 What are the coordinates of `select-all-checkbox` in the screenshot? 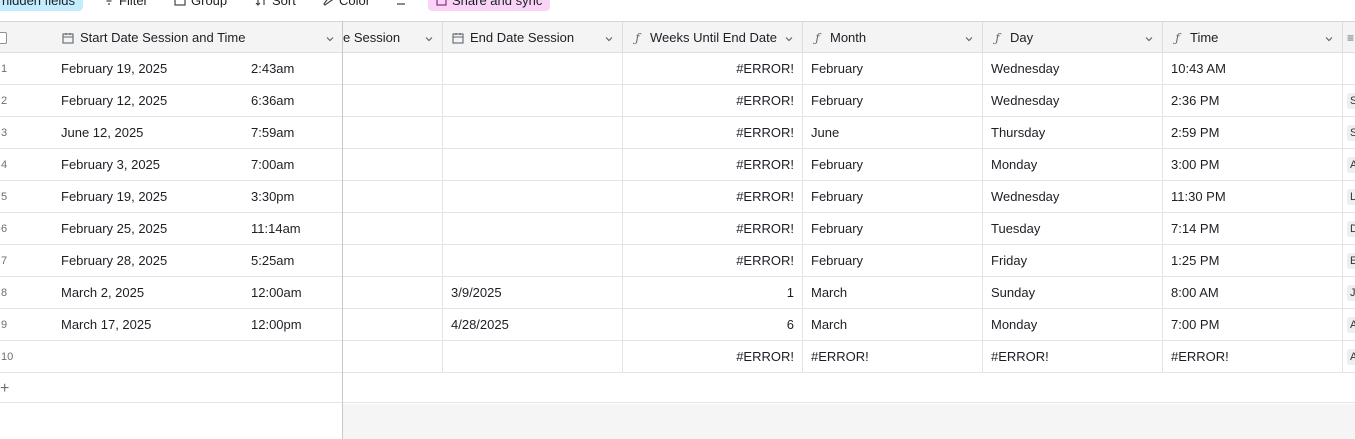 It's located at (3, 38).